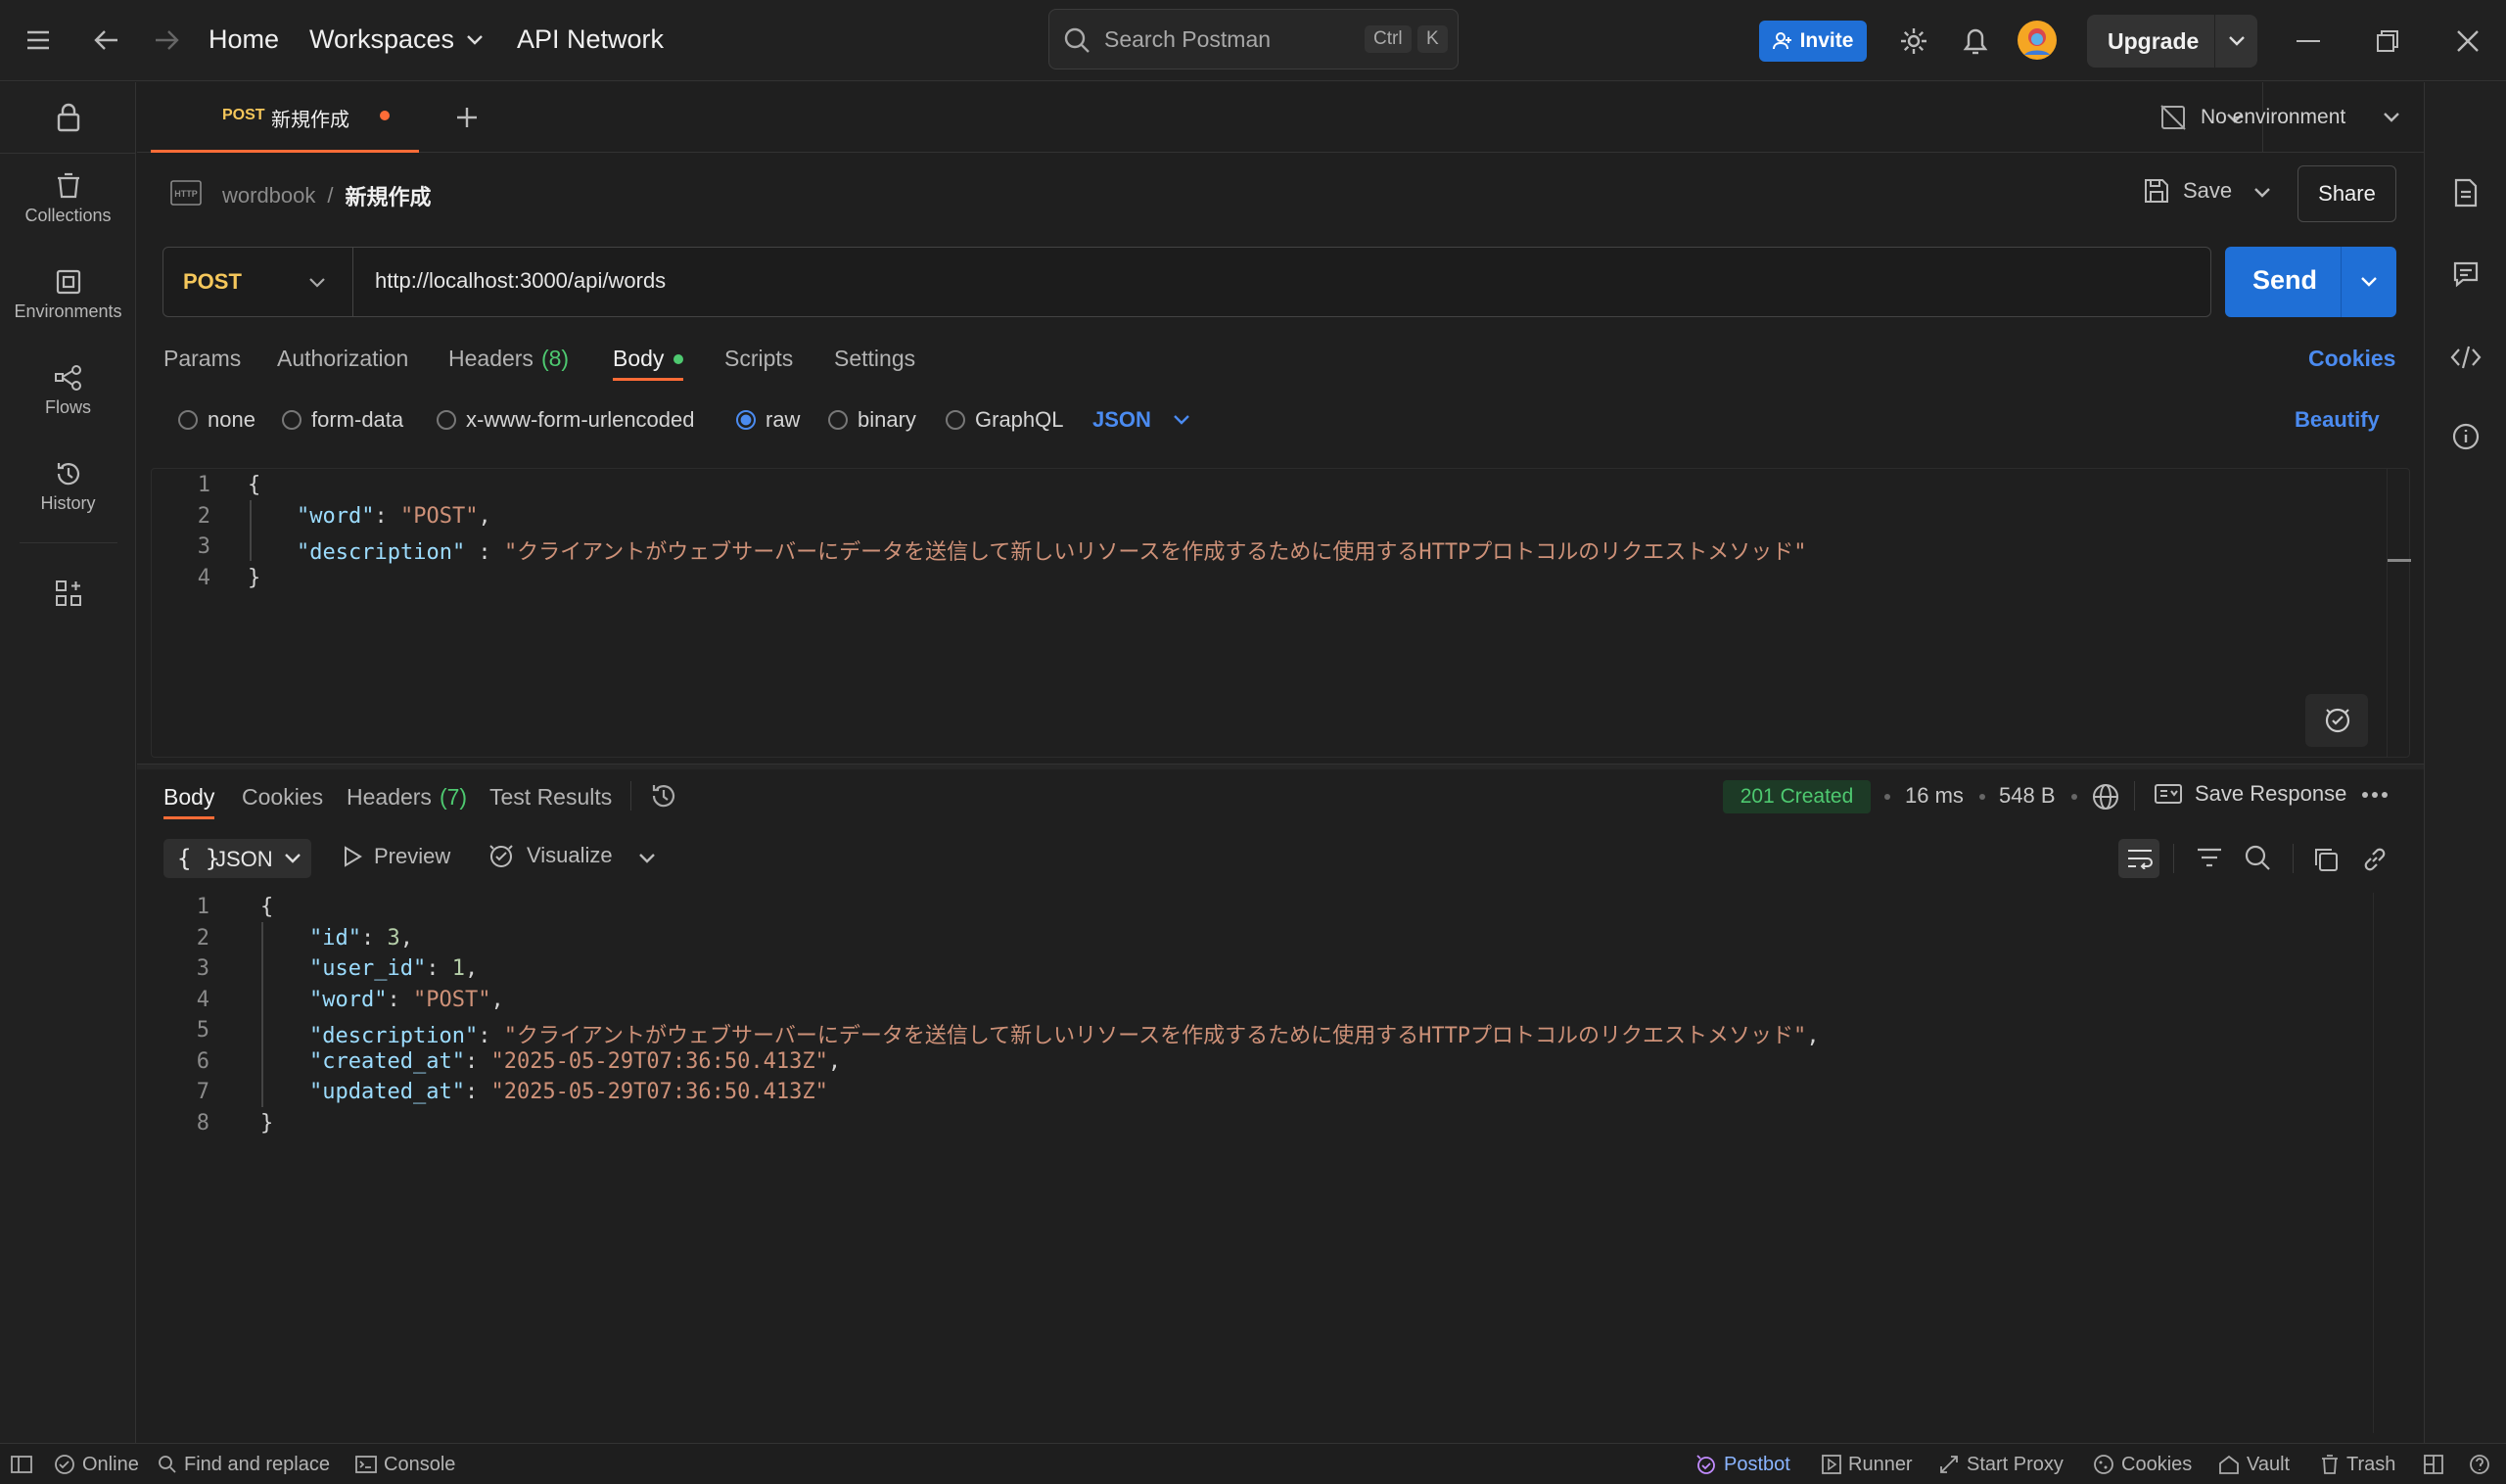 The height and width of the screenshot is (1484, 2506). What do you see at coordinates (2138, 858) in the screenshot?
I see `wrap-lines-button` at bounding box center [2138, 858].